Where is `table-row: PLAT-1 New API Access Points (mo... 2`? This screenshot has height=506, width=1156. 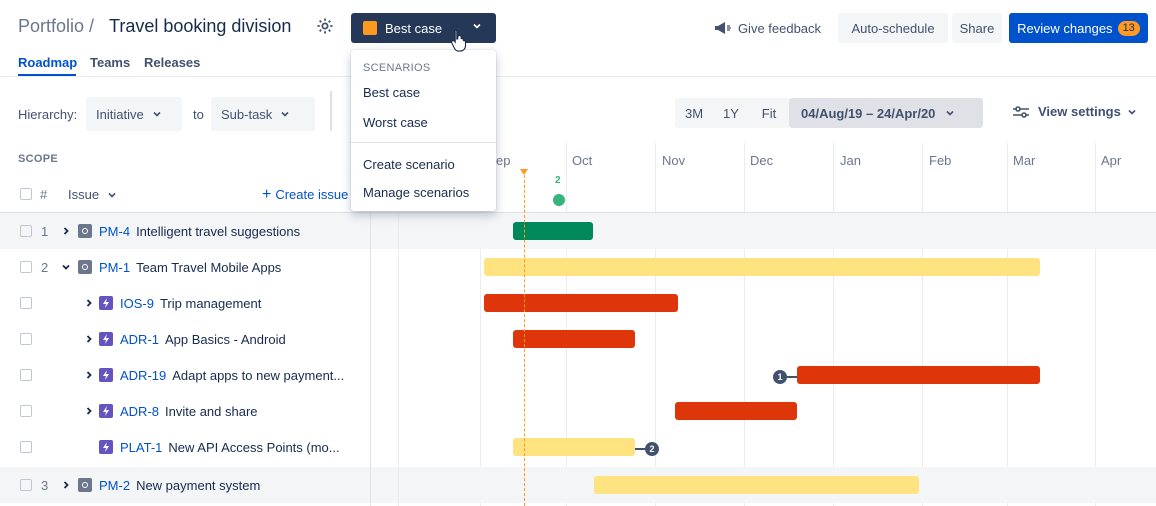 table-row: PLAT-1 New API Access Points (mo... 2 is located at coordinates (578, 447).